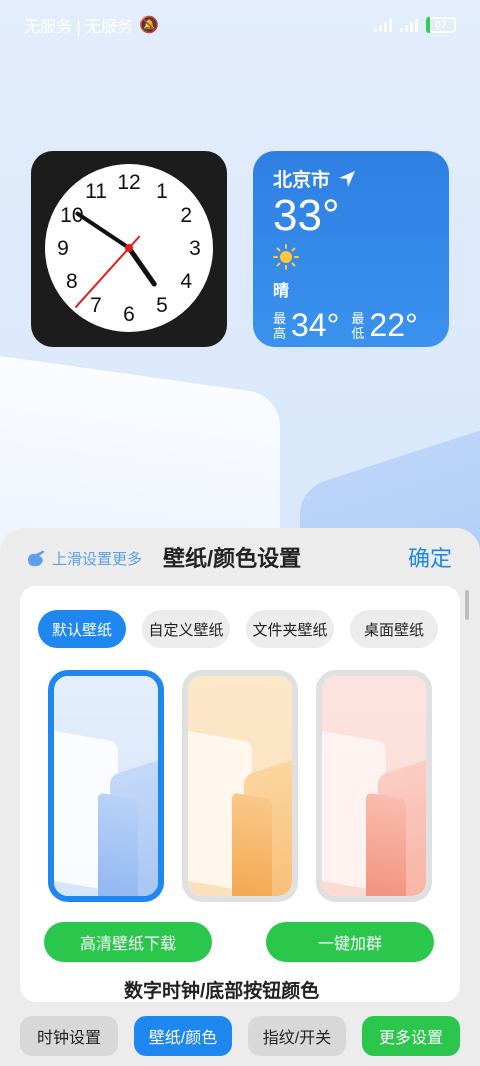 The width and height of the screenshot is (480, 1066). Describe the element at coordinates (97, 559) in the screenshot. I see `swipe-hint-text: 上滑设置更多` at that location.